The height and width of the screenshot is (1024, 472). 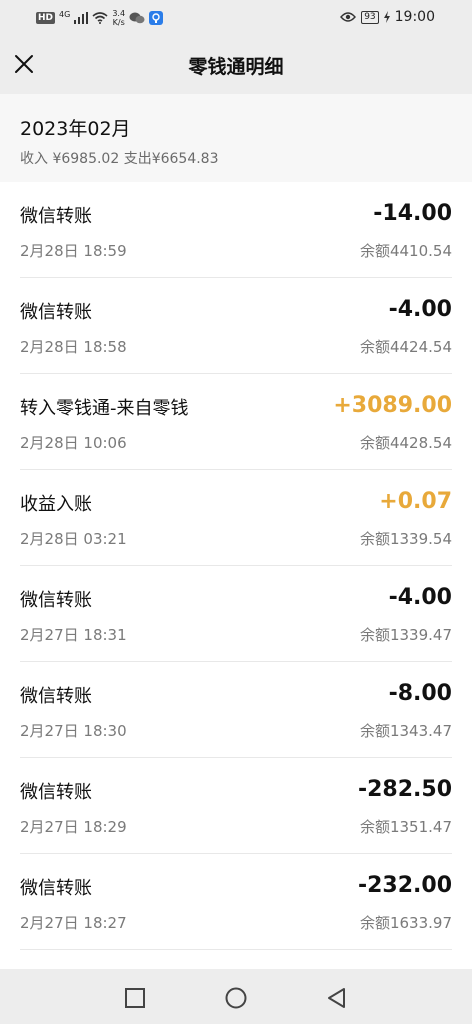 I want to click on transaction-balance: 余额1351.47, so click(x=405, y=827).